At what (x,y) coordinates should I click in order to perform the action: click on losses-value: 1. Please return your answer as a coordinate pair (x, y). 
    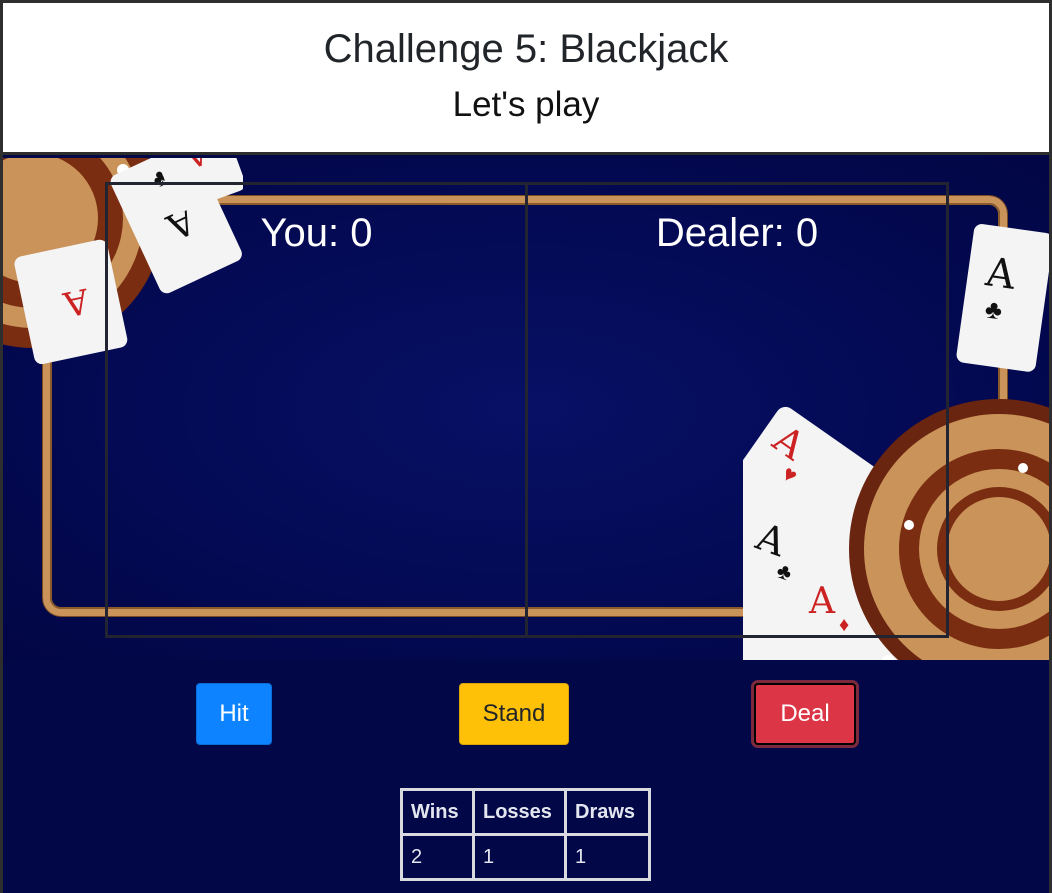
    Looking at the image, I should click on (519, 857).